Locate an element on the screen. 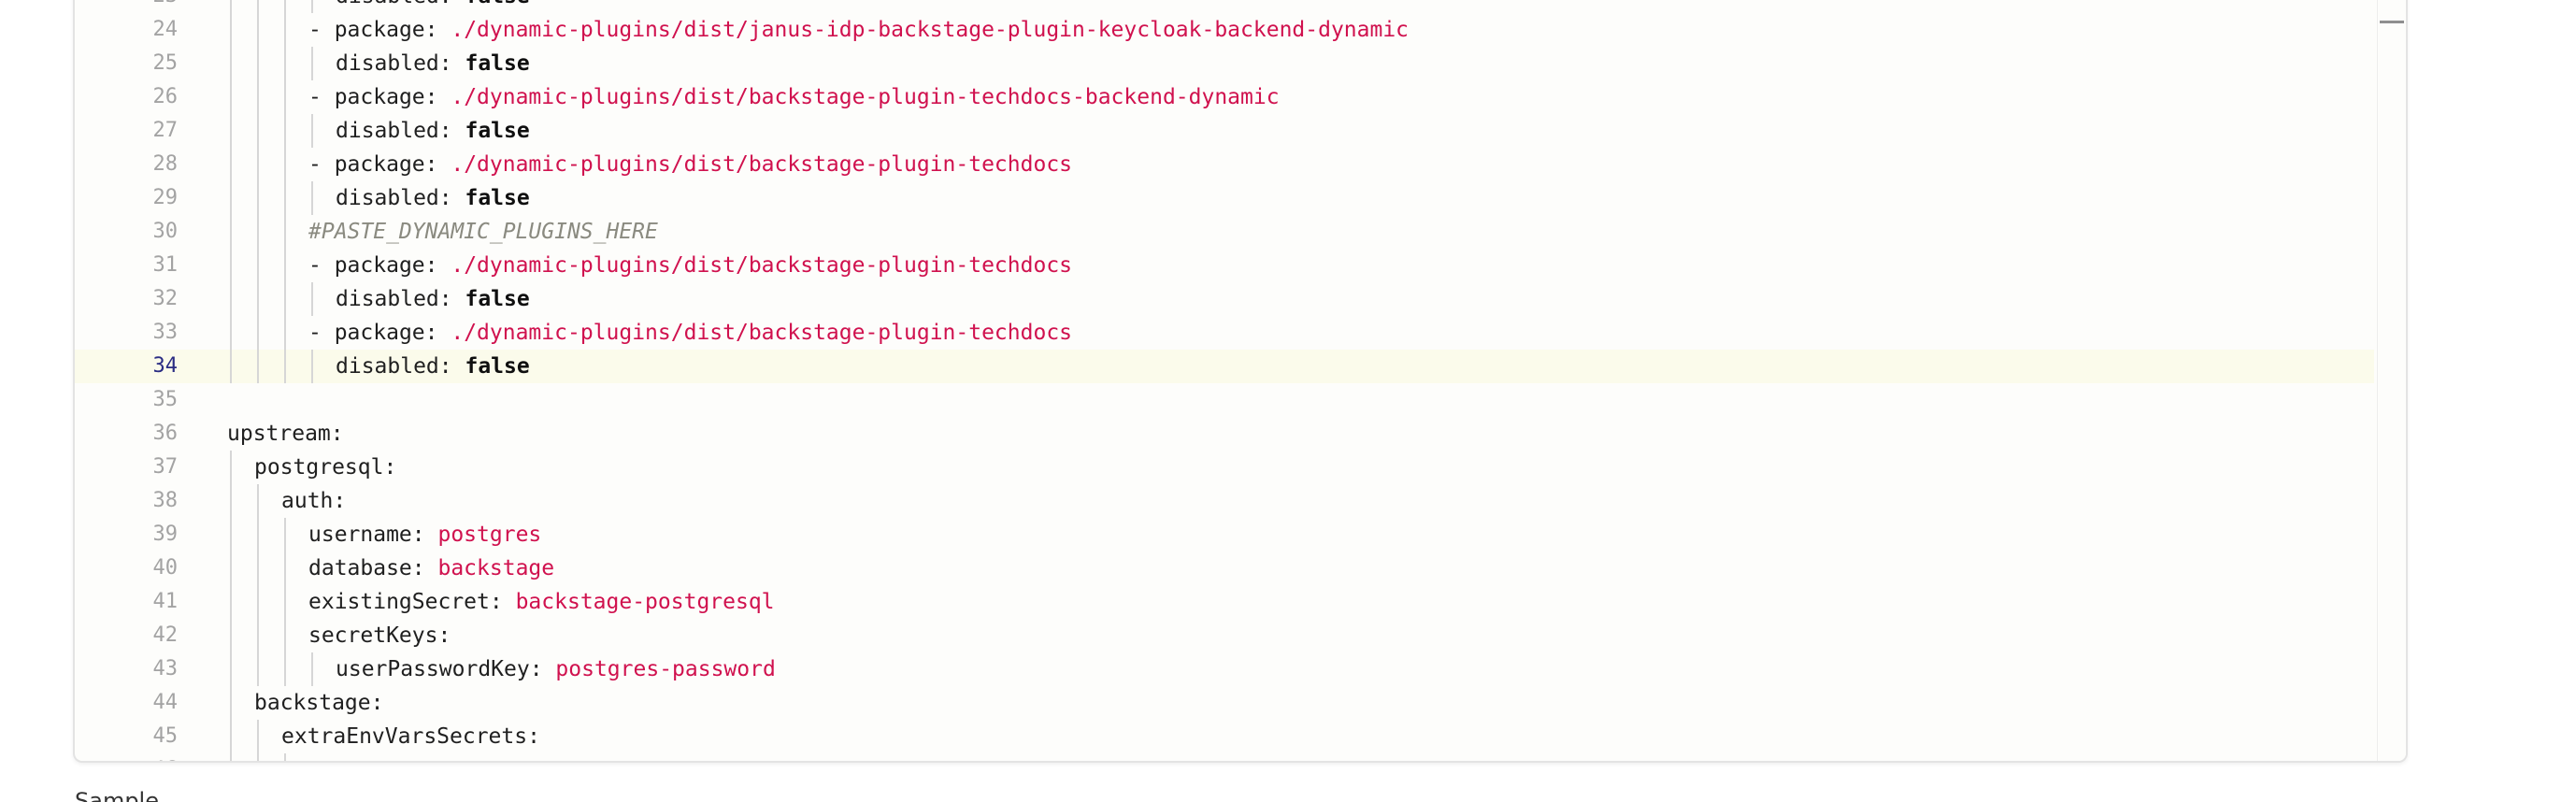 The height and width of the screenshot is (802, 2576). token-key: package is located at coordinates (379, 97).